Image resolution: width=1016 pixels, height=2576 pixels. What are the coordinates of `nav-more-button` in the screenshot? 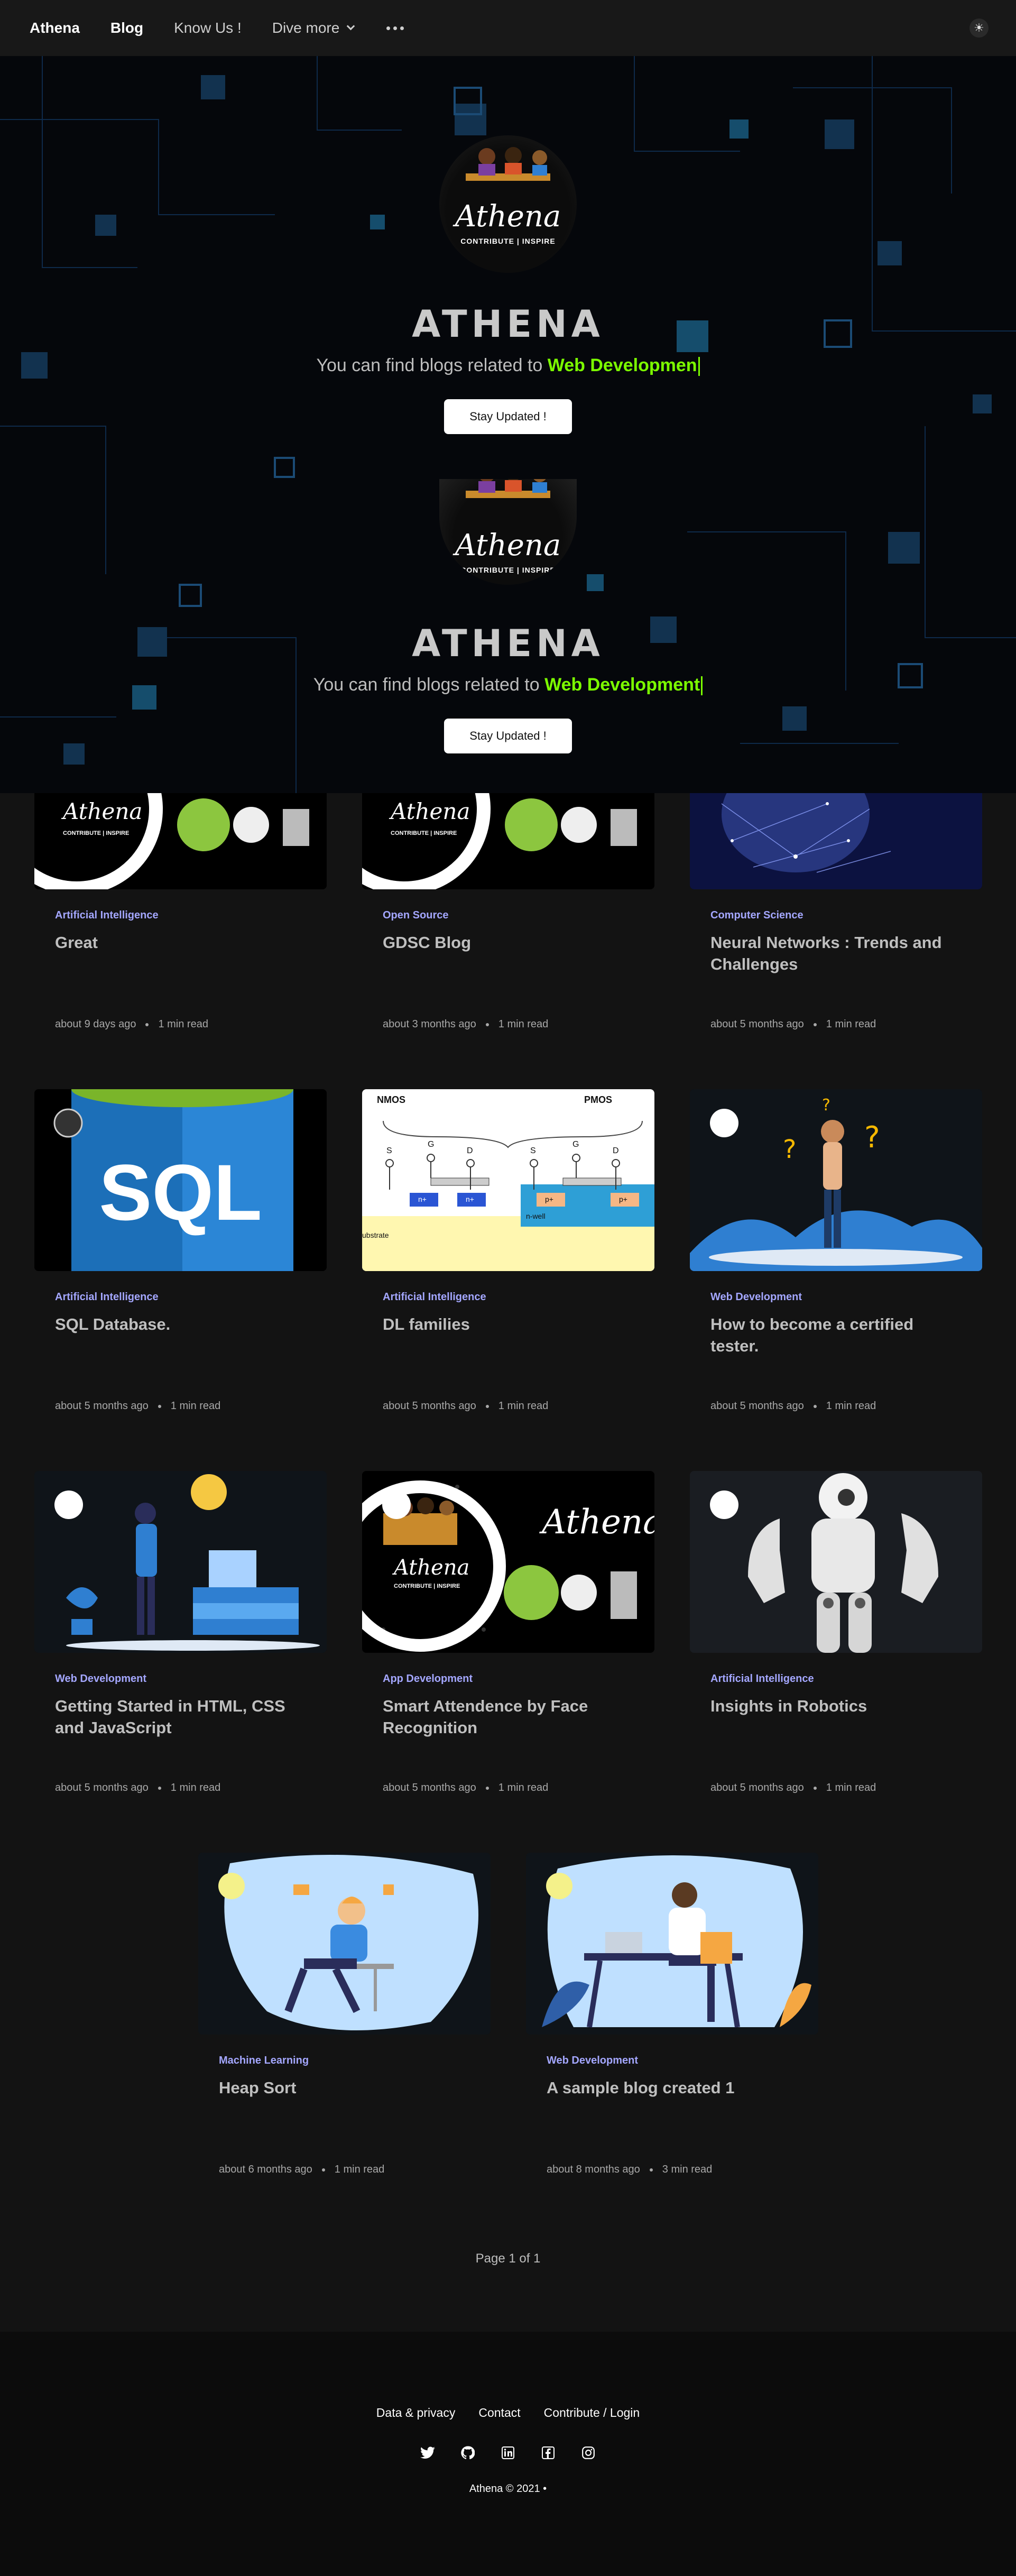 It's located at (394, 28).